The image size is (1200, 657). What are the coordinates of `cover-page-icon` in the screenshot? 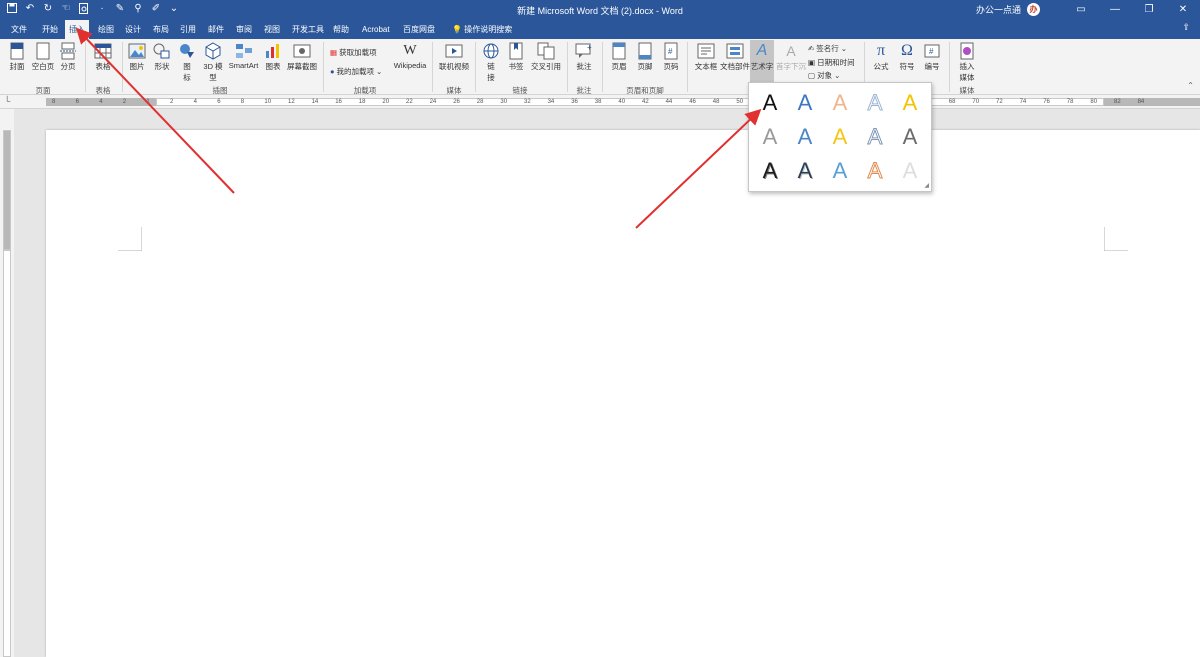 It's located at (17, 51).